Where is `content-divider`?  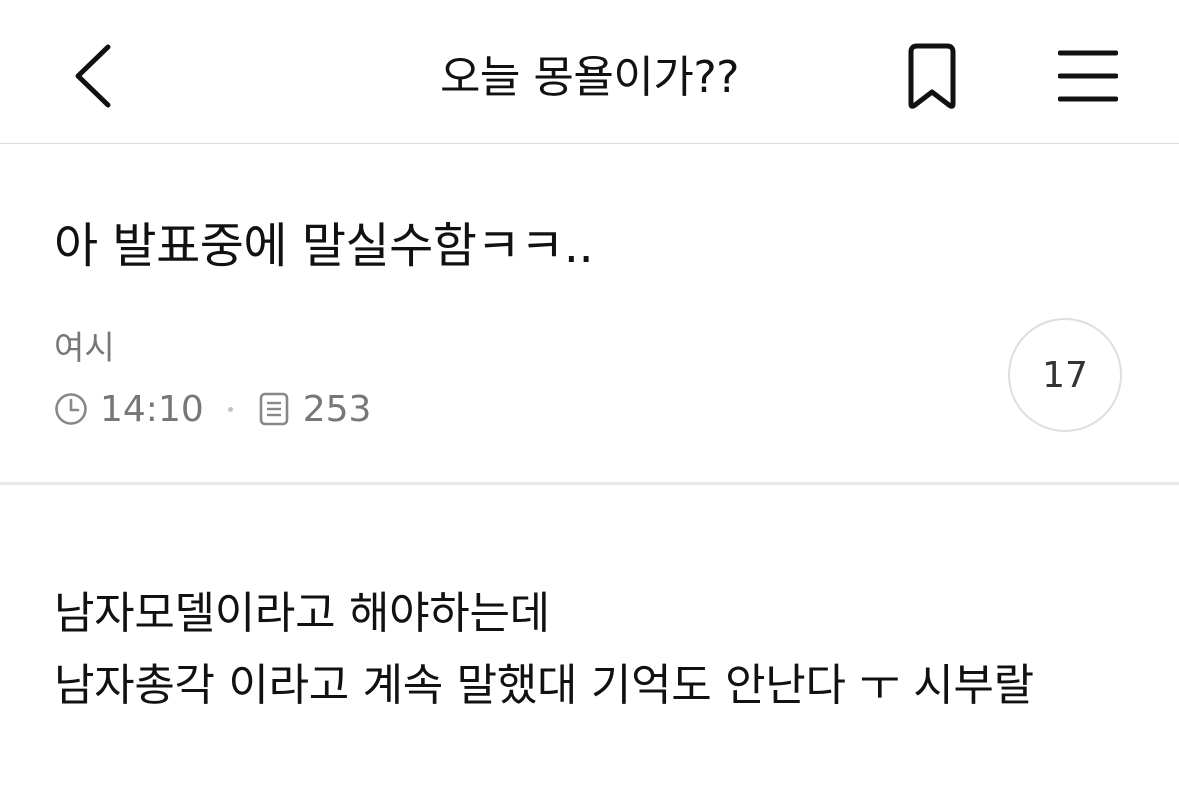
content-divider is located at coordinates (589, 483).